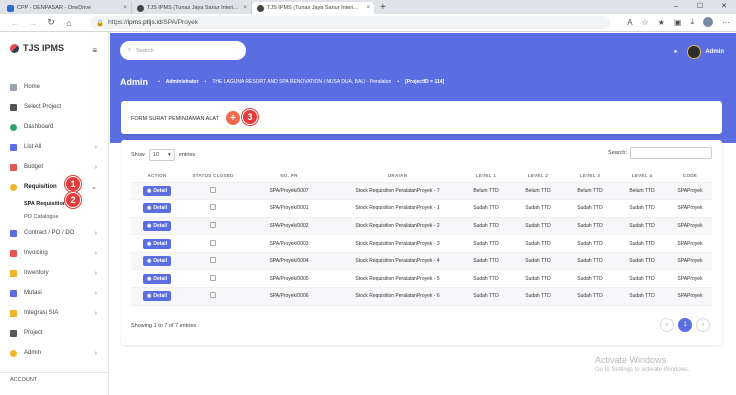  I want to click on sidebar-item-admin: Admin ›, so click(54, 353).